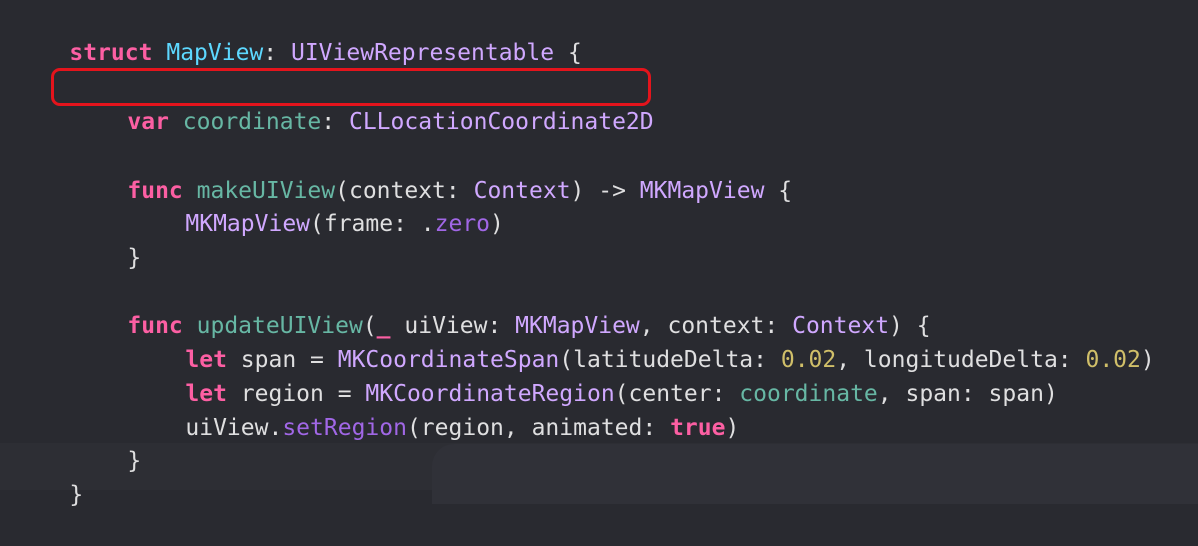 The image size is (1198, 546). I want to click on type-token: MapView, so click(215, 53).